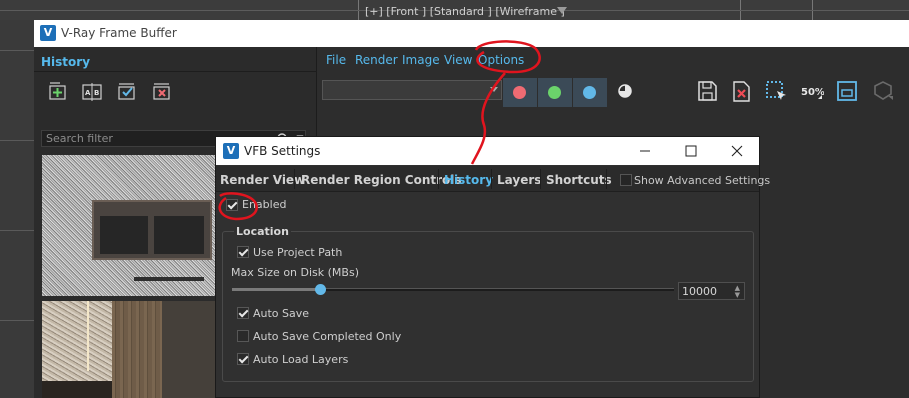 Image resolution: width=909 pixels, height=398 pixels. What do you see at coordinates (88, 93) in the screenshot?
I see `svg-text: A` at bounding box center [88, 93].